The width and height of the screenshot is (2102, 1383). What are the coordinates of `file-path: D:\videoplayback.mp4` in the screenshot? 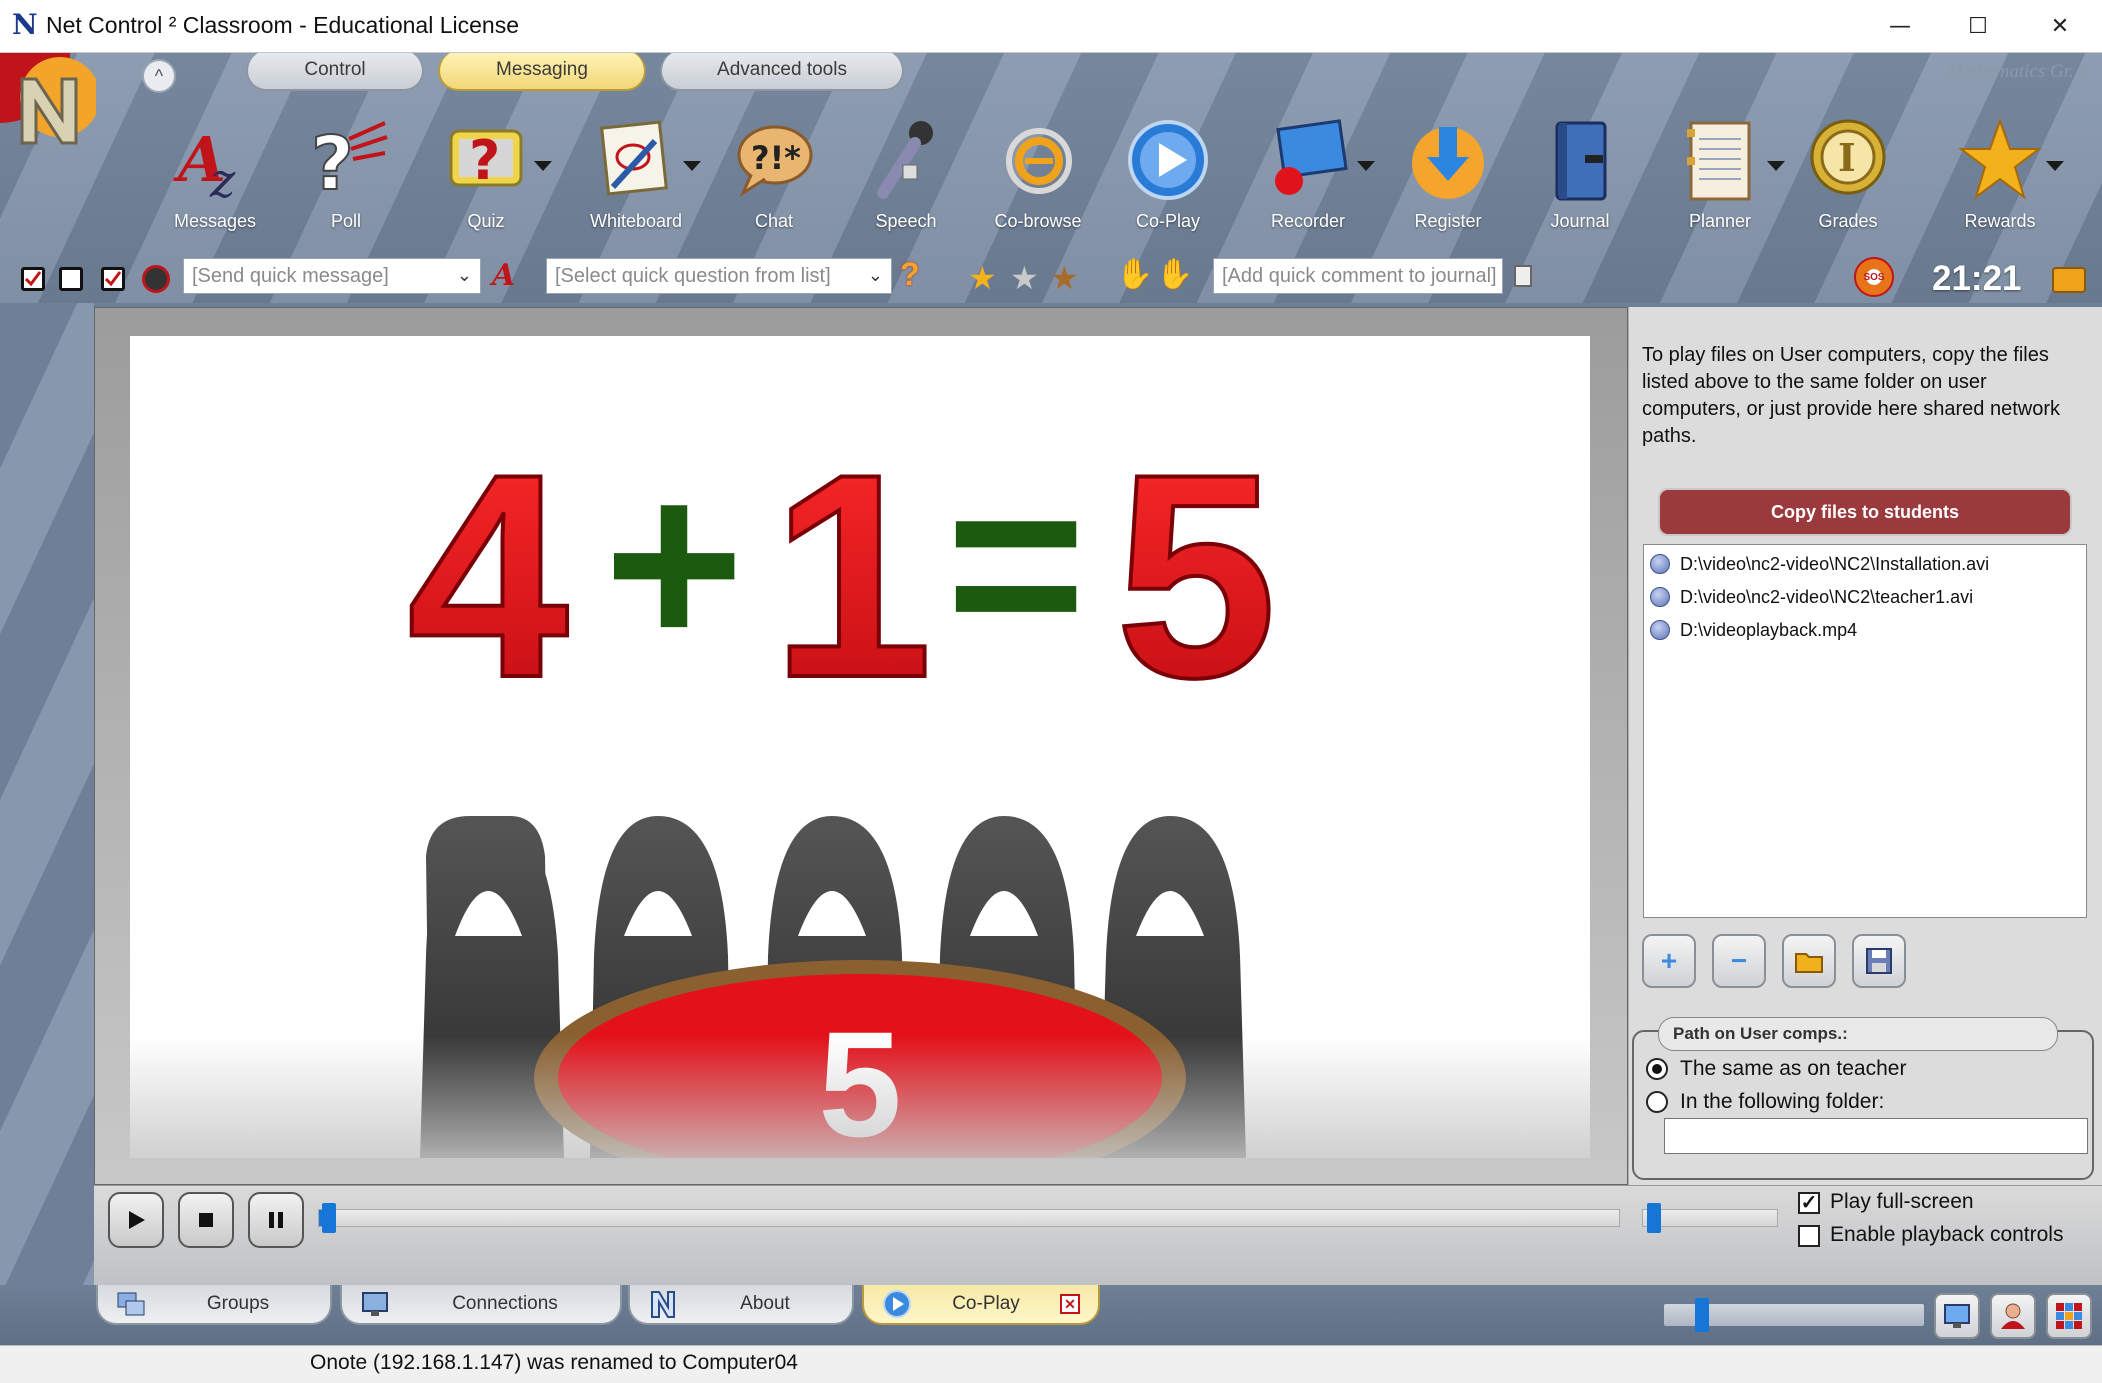 It's located at (1769, 629).